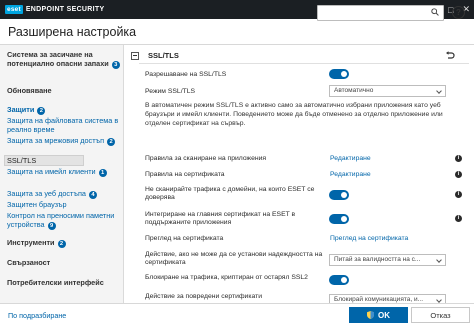 The width and height of the screenshot is (474, 326). I want to click on sidebar-item-tools: Инструменти 2, so click(64, 243).